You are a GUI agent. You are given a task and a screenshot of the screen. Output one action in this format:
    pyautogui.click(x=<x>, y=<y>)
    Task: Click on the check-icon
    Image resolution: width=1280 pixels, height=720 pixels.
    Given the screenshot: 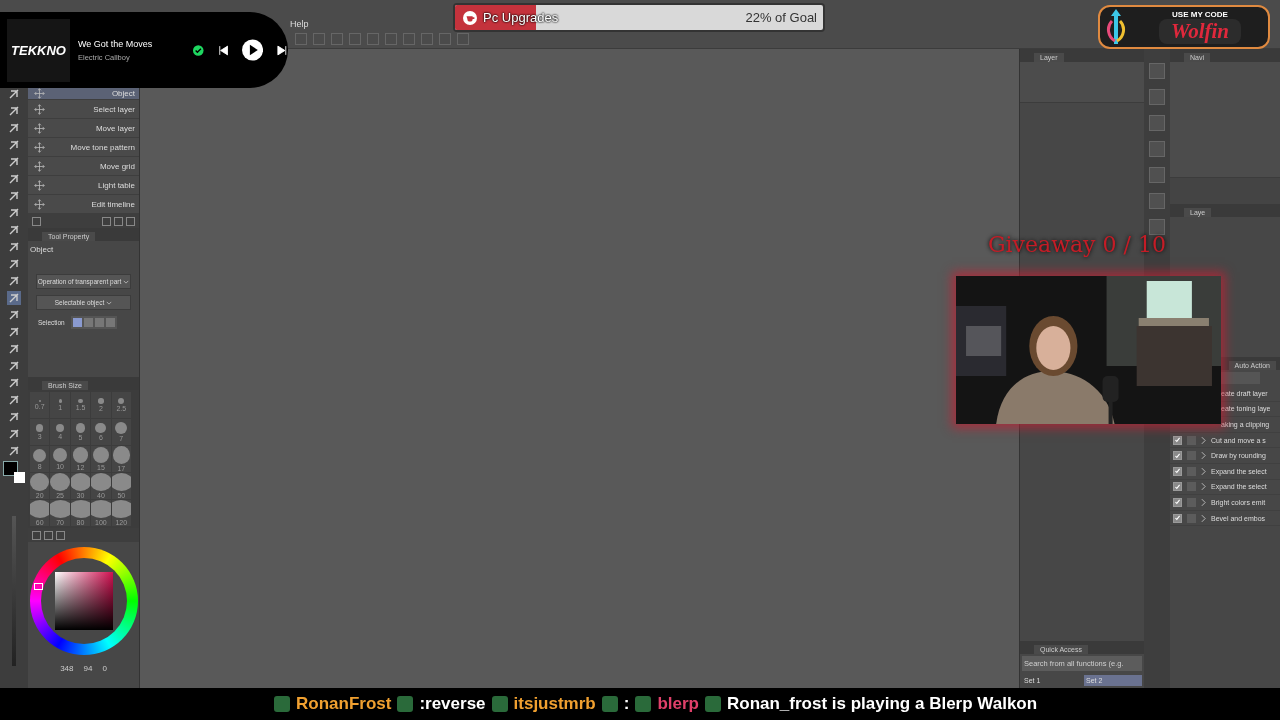 What is the action you would take?
    pyautogui.click(x=198, y=50)
    